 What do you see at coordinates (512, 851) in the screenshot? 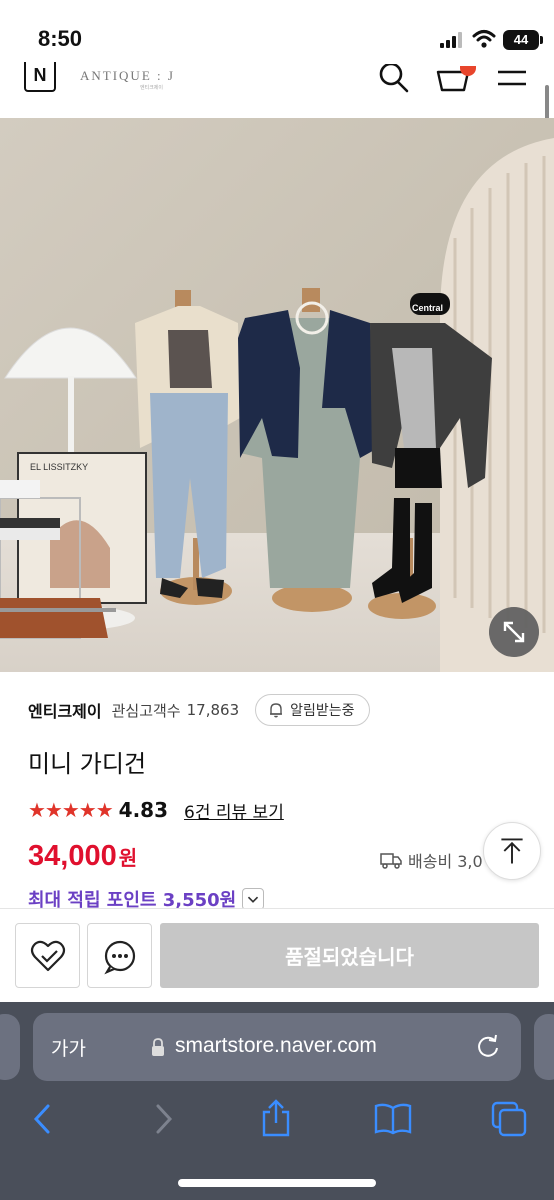
I see `scroll-to-top-button` at bounding box center [512, 851].